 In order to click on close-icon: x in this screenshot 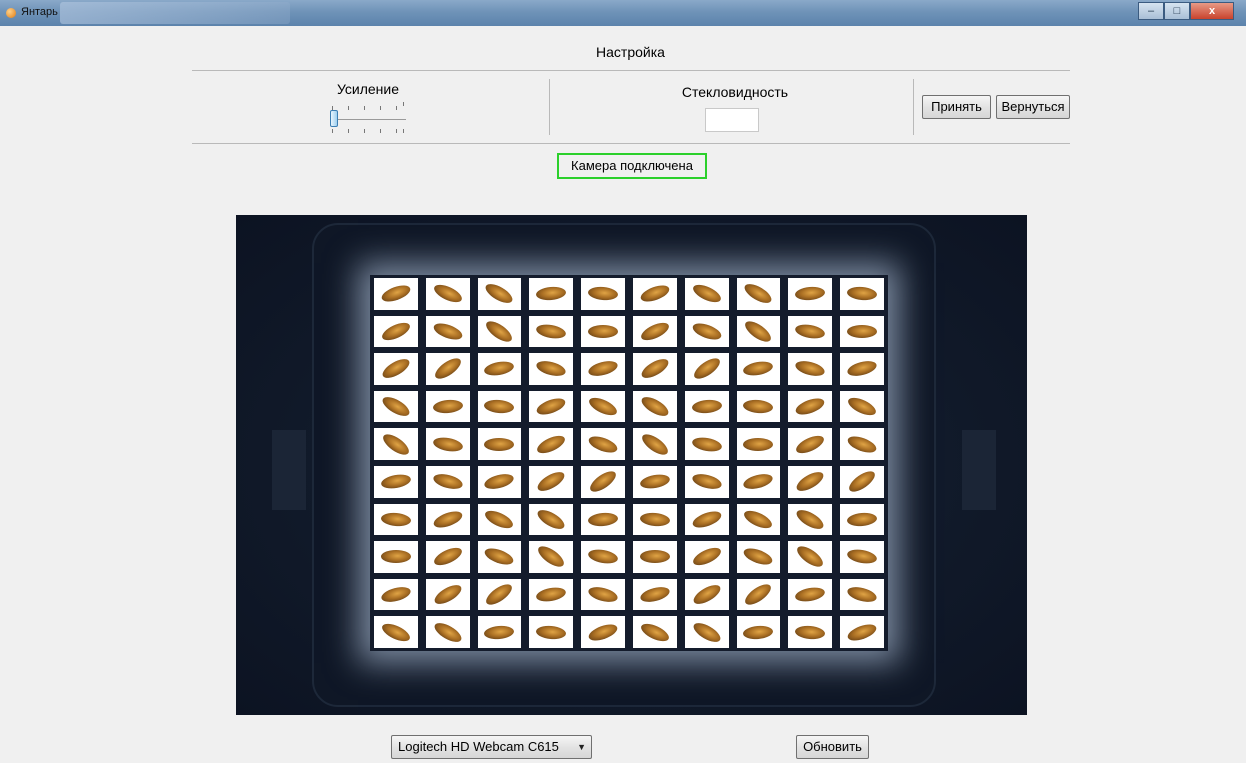, I will do `click(1212, 11)`.